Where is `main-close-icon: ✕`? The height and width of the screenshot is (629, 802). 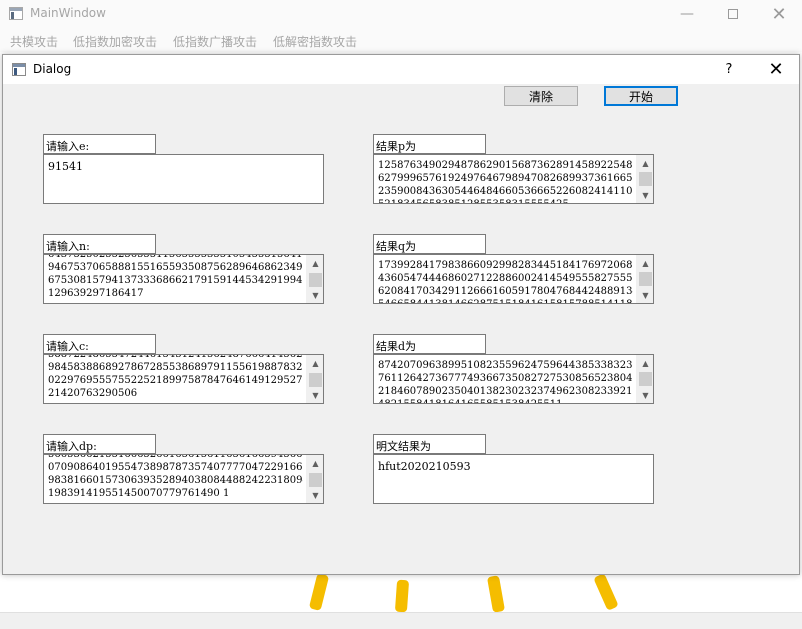 main-close-icon: ✕ is located at coordinates (779, 14).